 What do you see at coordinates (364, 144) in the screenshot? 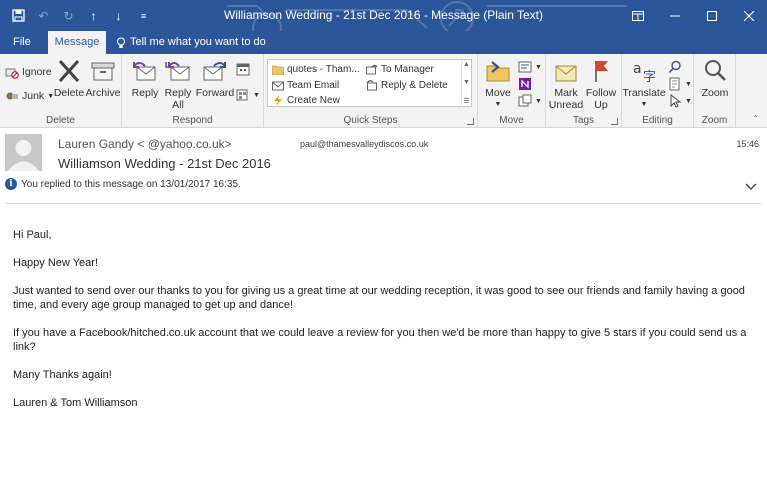
I see `recipient: paul@thamesvalleydiscos.co.uk` at bounding box center [364, 144].